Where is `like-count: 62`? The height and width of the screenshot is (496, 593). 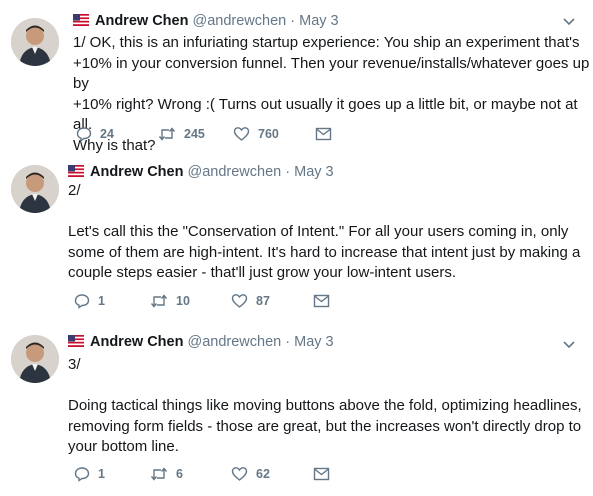
like-count: 62 is located at coordinates (263, 474).